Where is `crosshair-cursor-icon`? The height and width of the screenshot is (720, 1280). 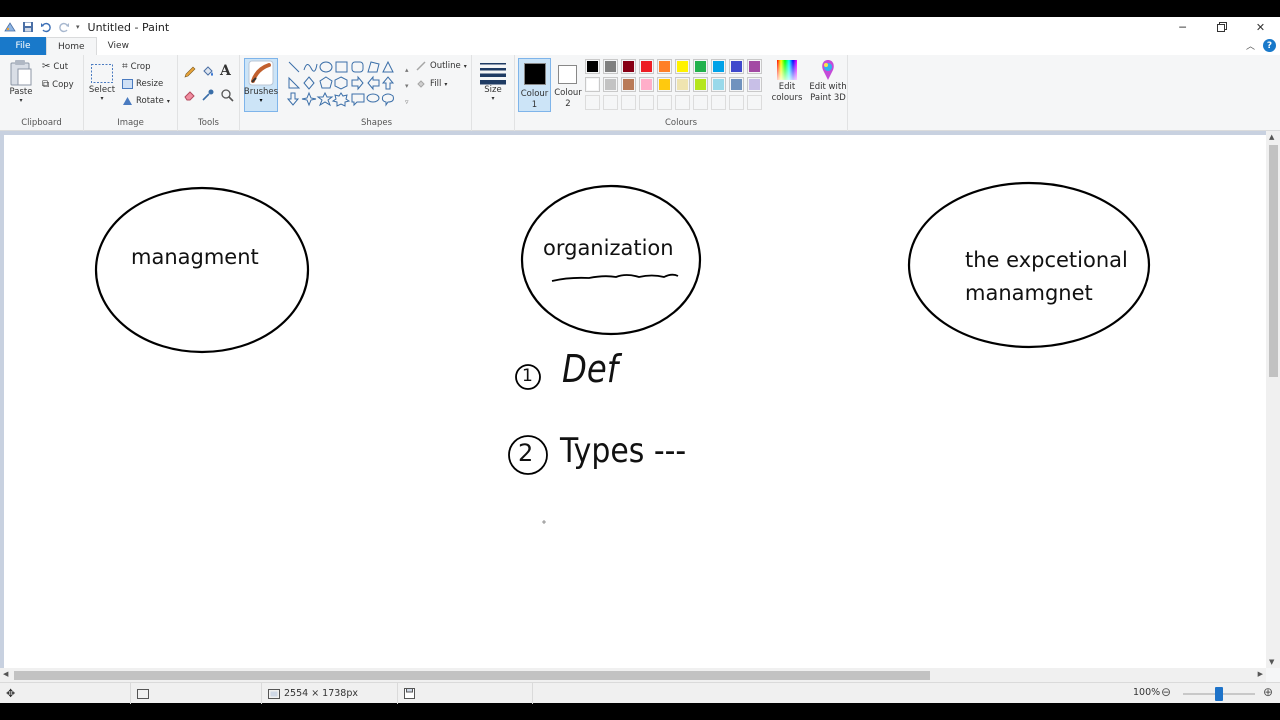 crosshair-cursor-icon is located at coordinates (544, 522).